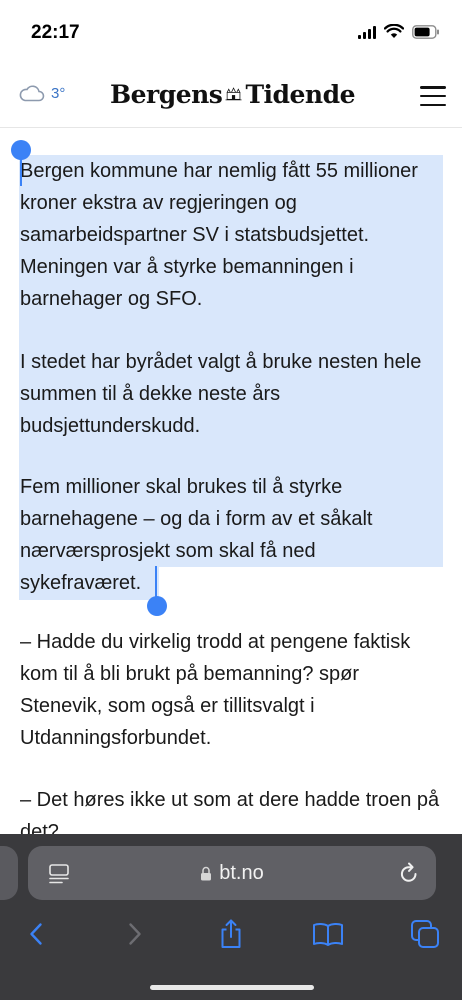  Describe the element at coordinates (9, 873) in the screenshot. I see `previous-tab-preview` at that location.